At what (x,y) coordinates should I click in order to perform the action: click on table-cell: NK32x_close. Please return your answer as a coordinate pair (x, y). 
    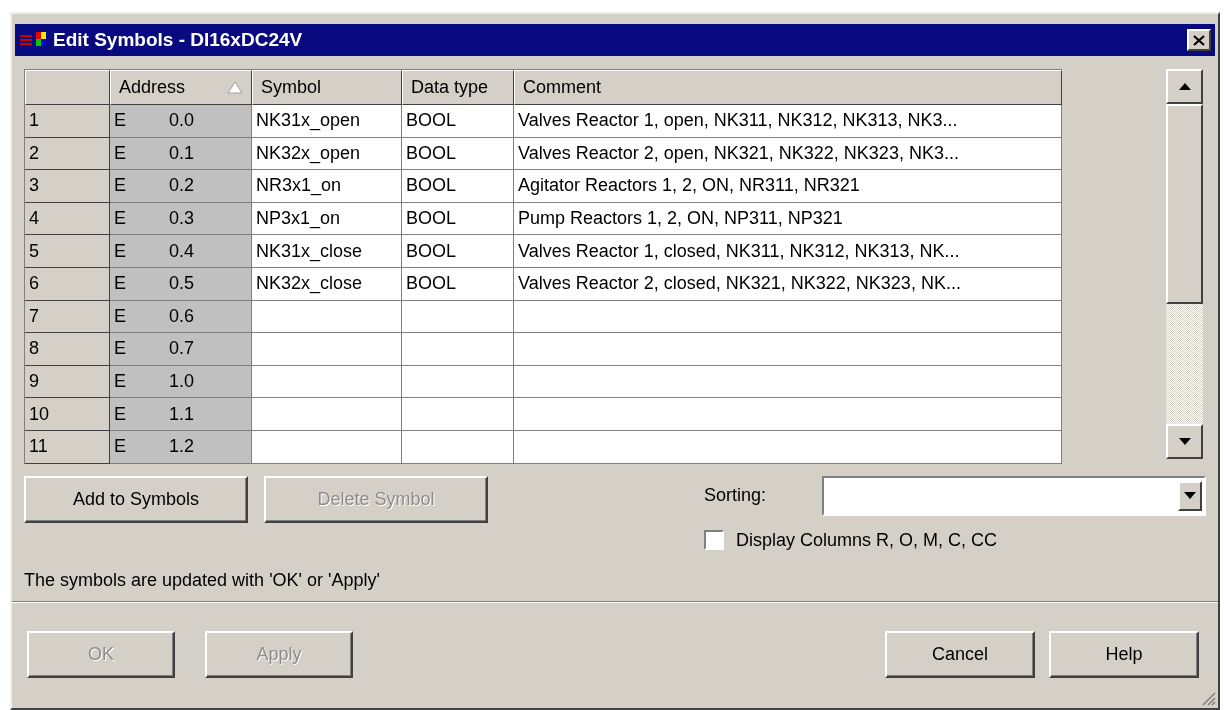
    Looking at the image, I should click on (327, 284).